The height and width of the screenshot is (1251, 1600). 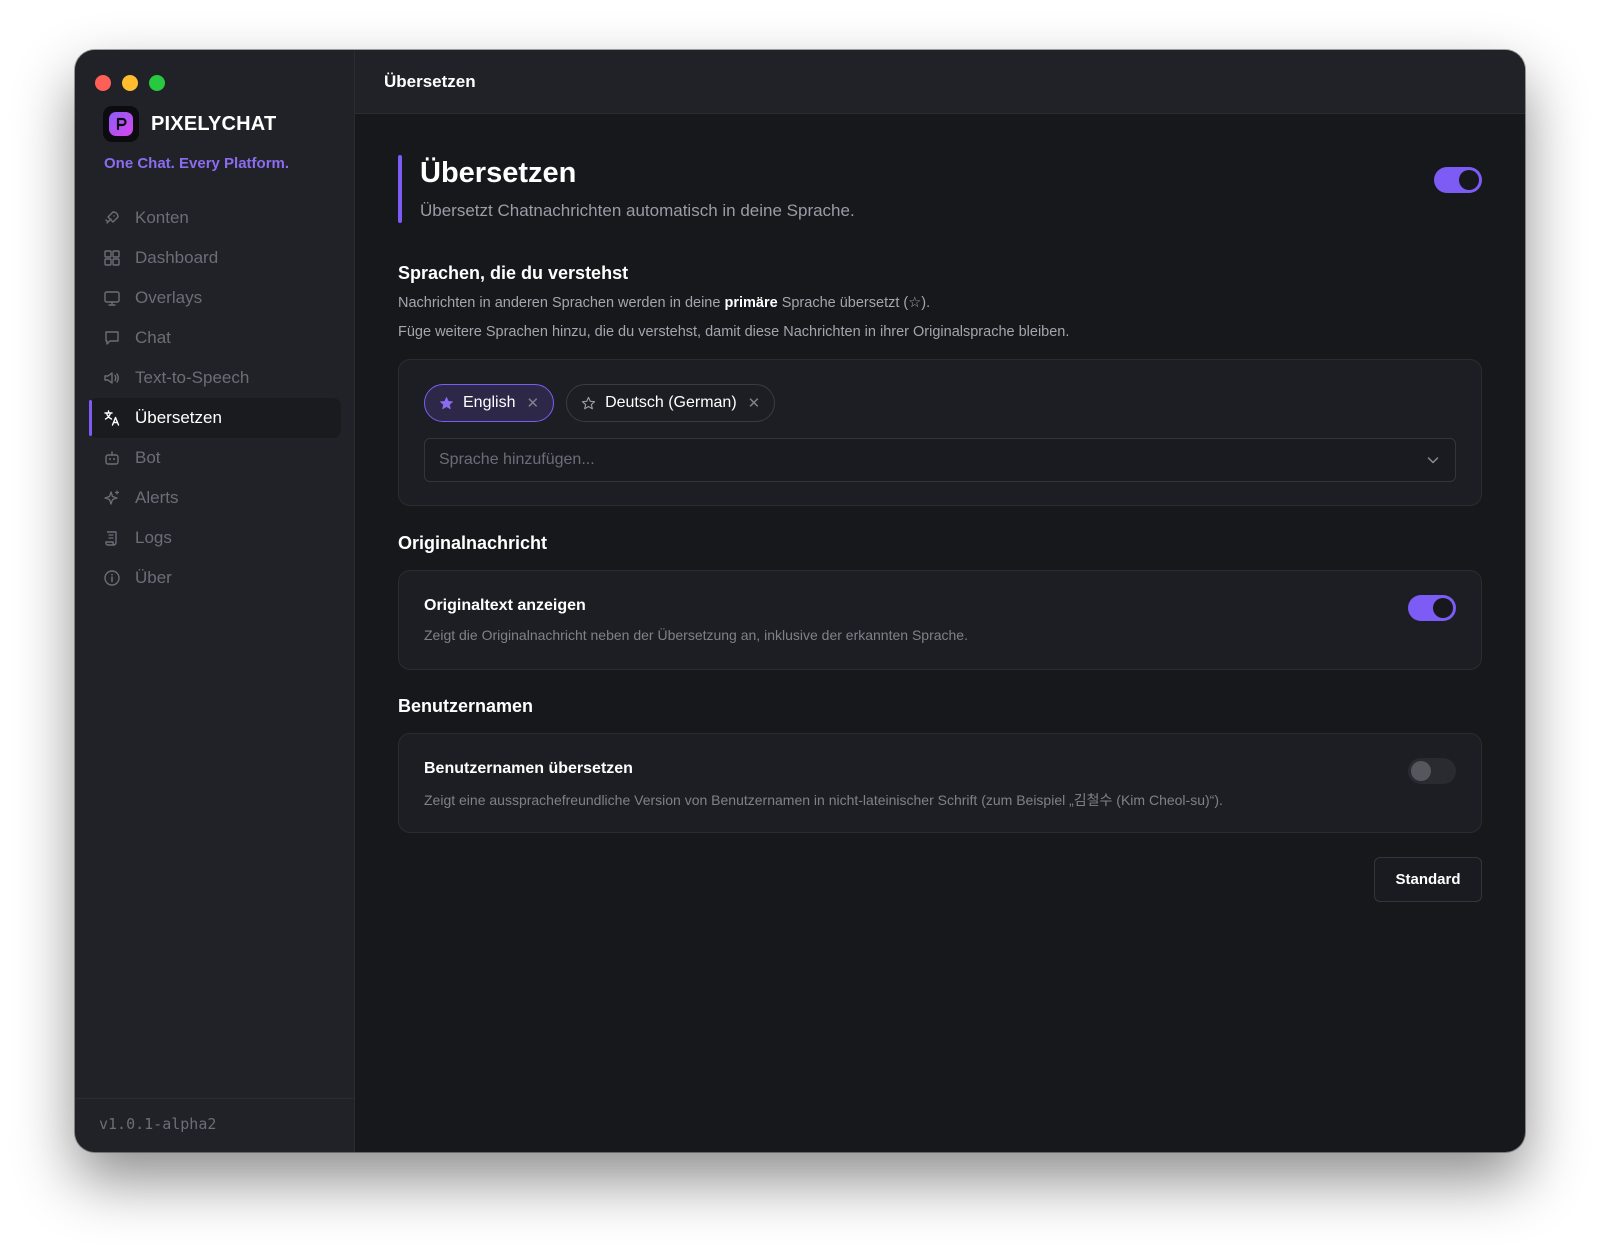 I want to click on reset-defaults-button: Standard, so click(x=1428, y=879).